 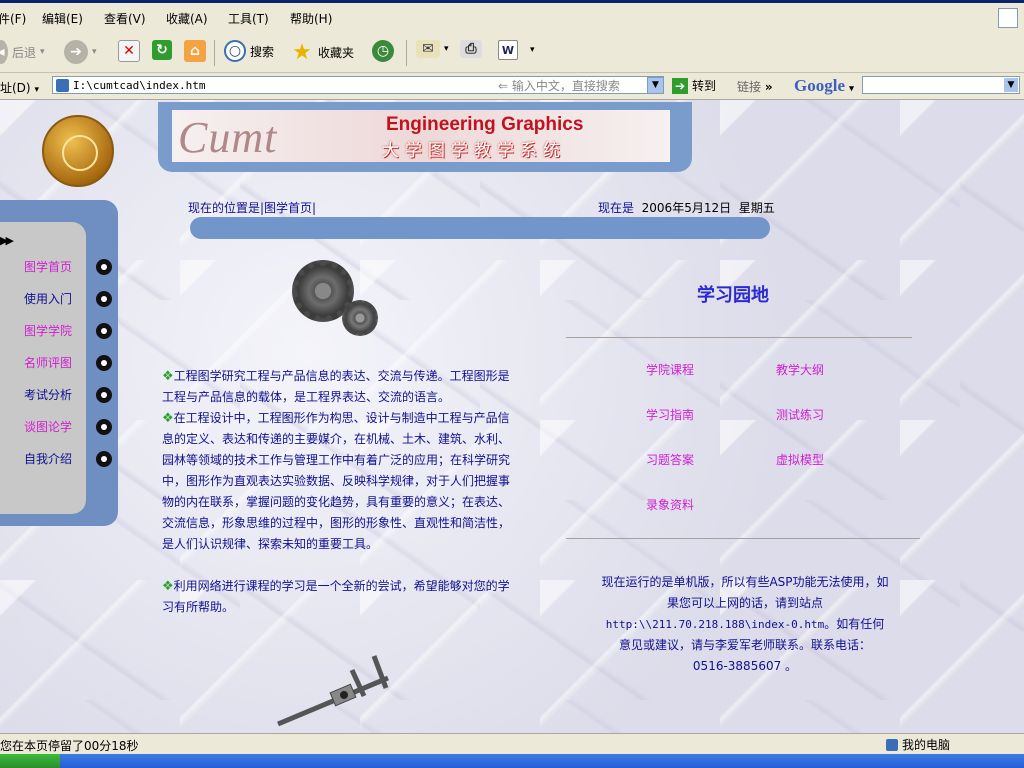 What do you see at coordinates (336, 299) in the screenshot?
I see `gears-image` at bounding box center [336, 299].